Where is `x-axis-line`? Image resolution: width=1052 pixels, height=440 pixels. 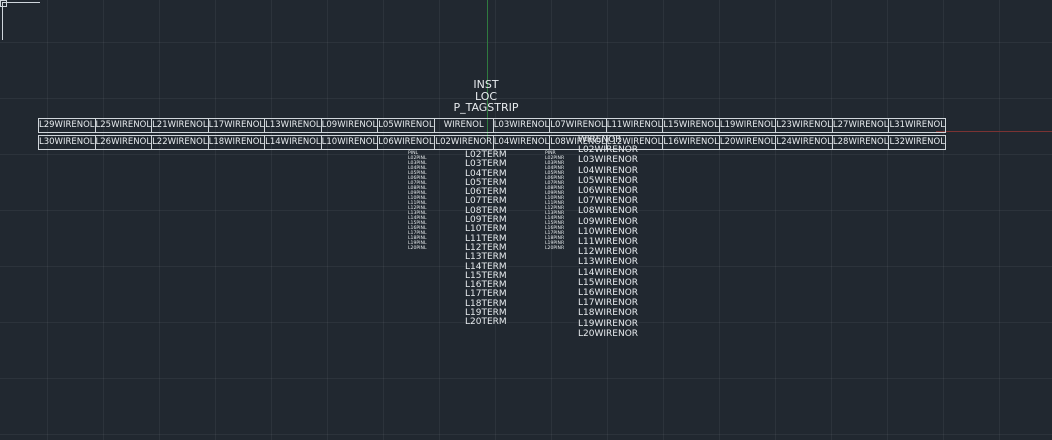
x-axis-line is located at coordinates (994, 131).